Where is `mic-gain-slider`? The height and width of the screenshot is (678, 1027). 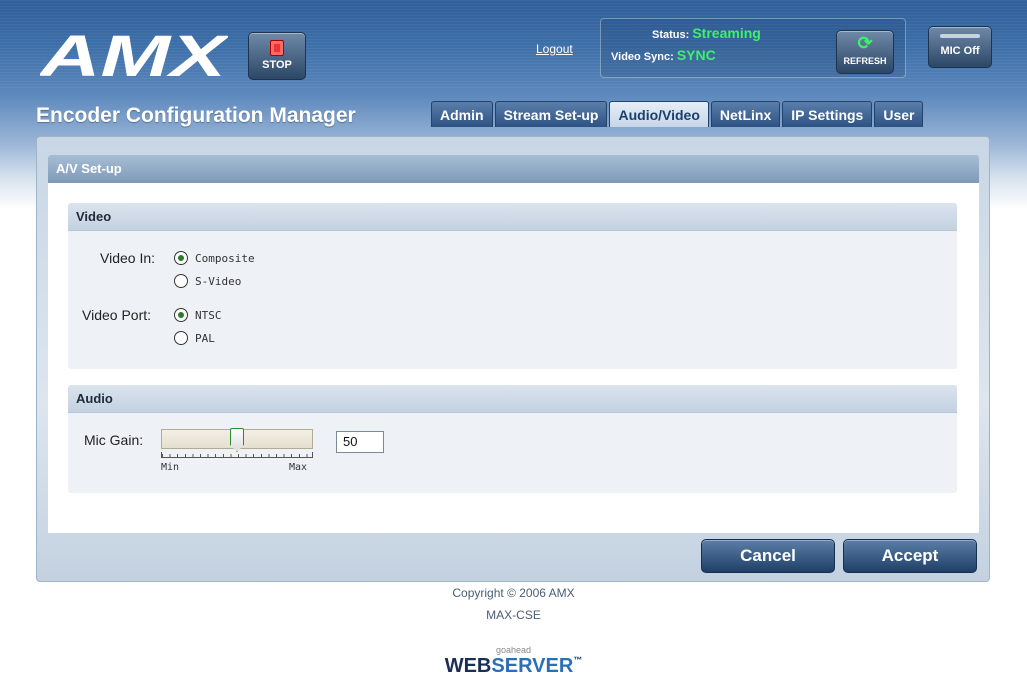
mic-gain-slider is located at coordinates (237, 440).